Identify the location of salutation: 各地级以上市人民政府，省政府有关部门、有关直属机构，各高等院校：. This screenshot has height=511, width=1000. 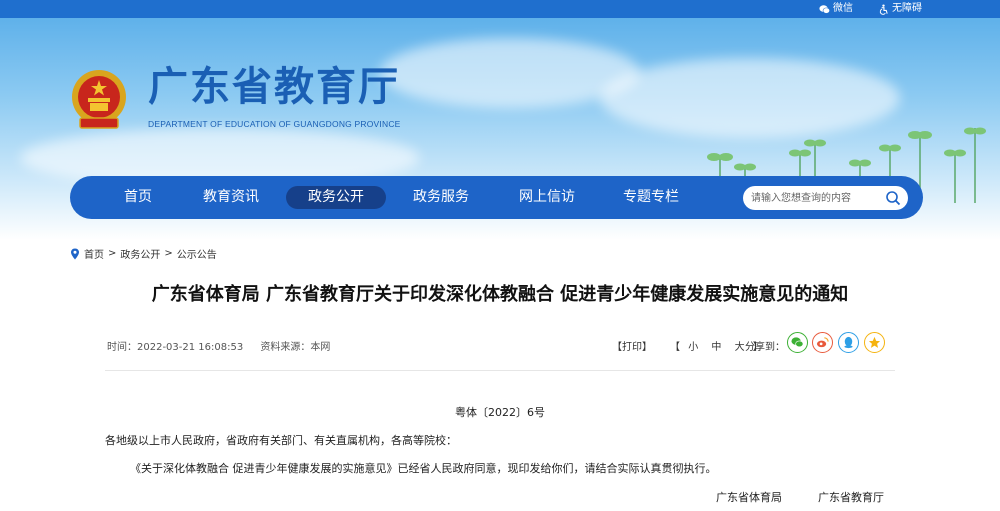
(281, 440).